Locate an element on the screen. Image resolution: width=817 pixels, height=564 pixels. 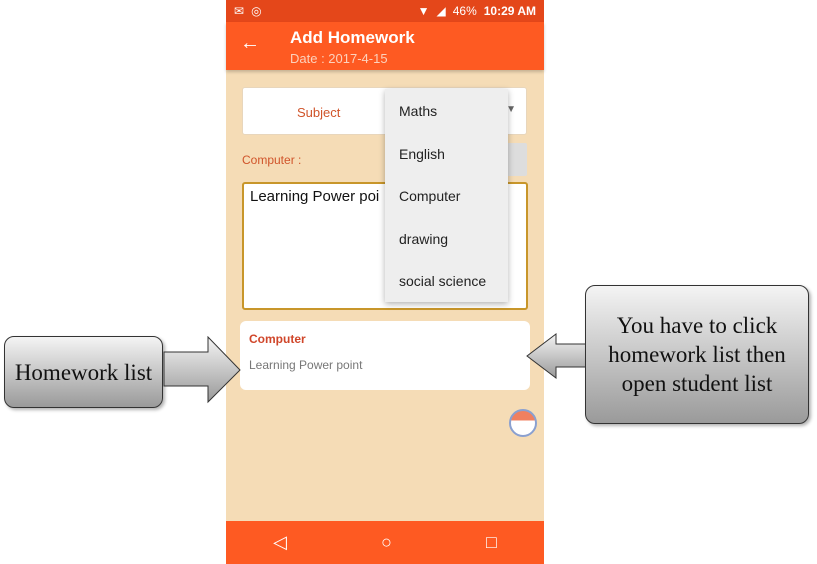
app-bar: ← Add Homework Date : 2017-4-15 is located at coordinates (385, 46).